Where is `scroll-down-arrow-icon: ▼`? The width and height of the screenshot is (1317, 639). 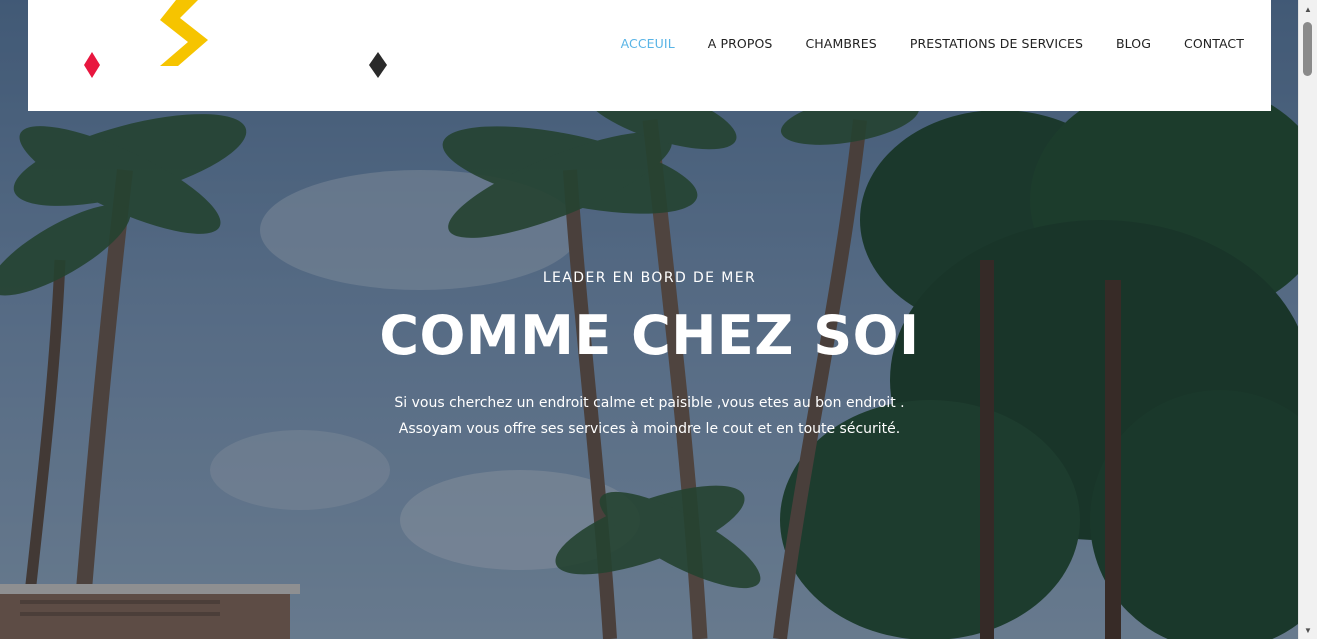
scroll-down-arrow-icon: ▼ is located at coordinates (1308, 630).